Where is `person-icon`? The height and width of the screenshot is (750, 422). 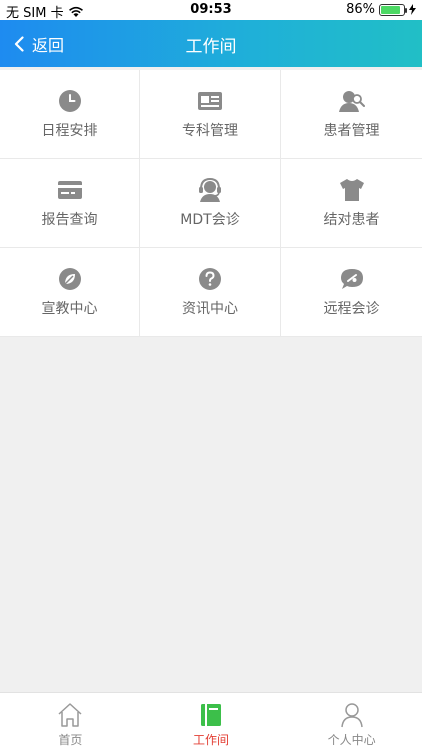
person-icon is located at coordinates (352, 715).